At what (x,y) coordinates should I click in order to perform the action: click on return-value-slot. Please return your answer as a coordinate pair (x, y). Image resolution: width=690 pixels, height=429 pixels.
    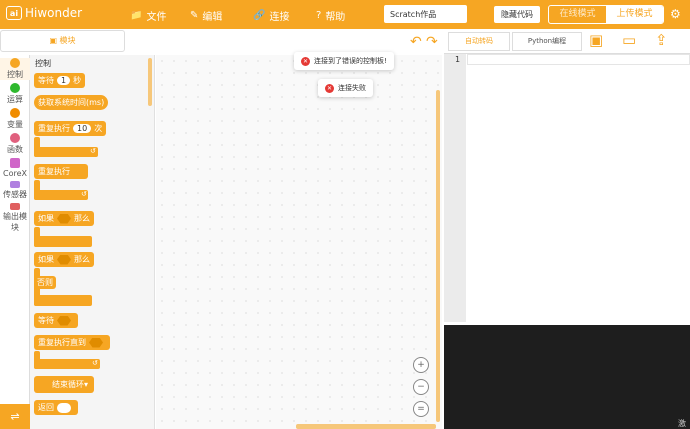
    Looking at the image, I should click on (64, 407).